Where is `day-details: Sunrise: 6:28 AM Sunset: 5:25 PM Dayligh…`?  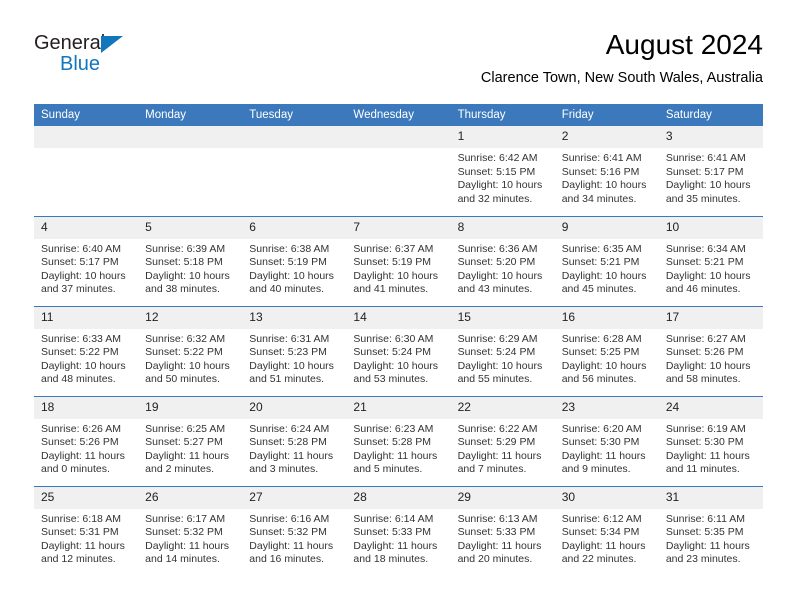 day-details: Sunrise: 6:28 AM Sunset: 5:25 PM Dayligh… is located at coordinates (607, 358).